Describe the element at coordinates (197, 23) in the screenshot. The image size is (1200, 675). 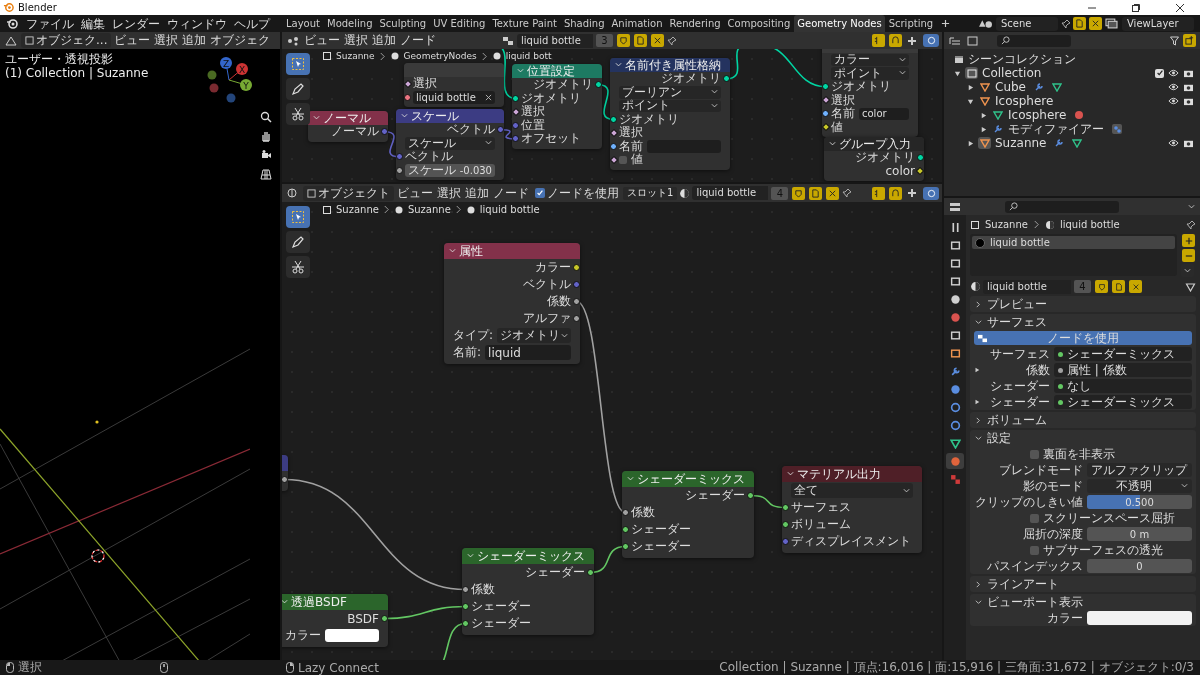
I see `menu-item: ウィンドウ` at that location.